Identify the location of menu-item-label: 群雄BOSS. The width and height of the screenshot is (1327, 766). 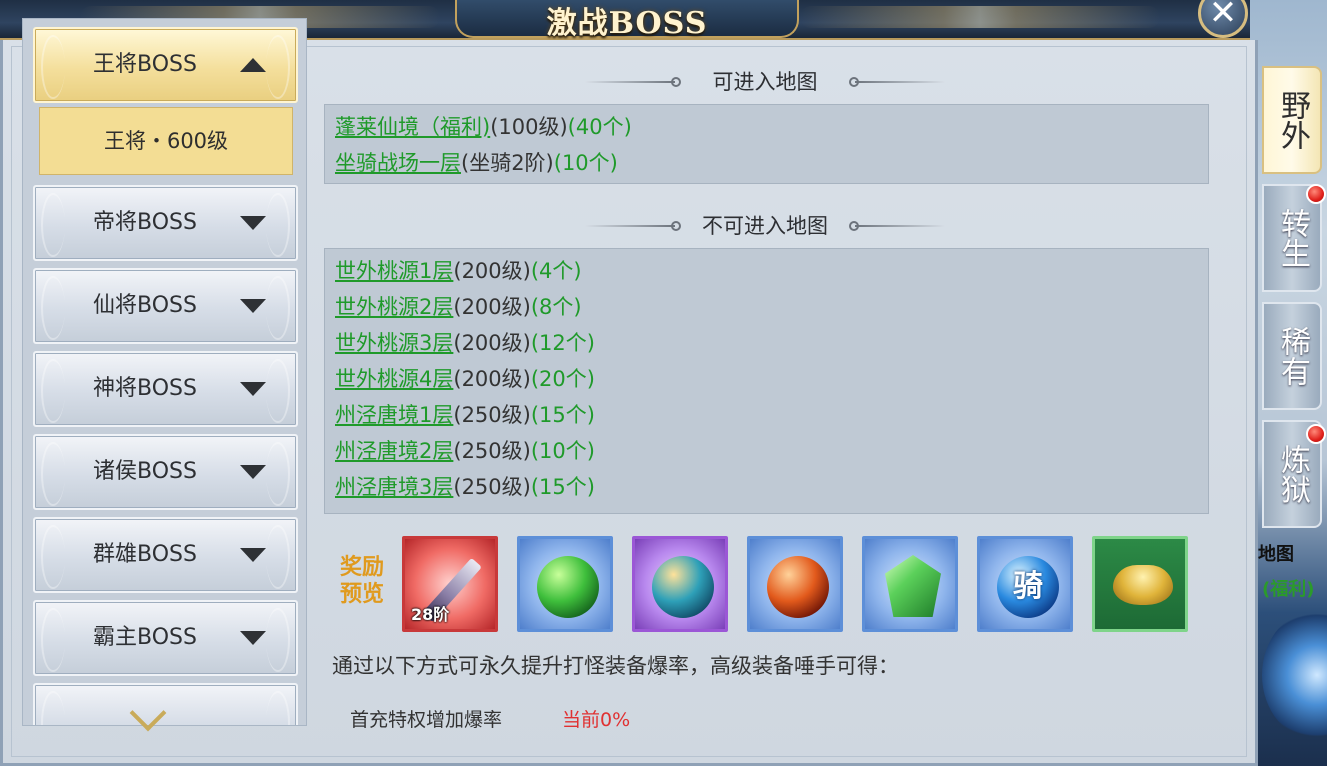
(145, 554).